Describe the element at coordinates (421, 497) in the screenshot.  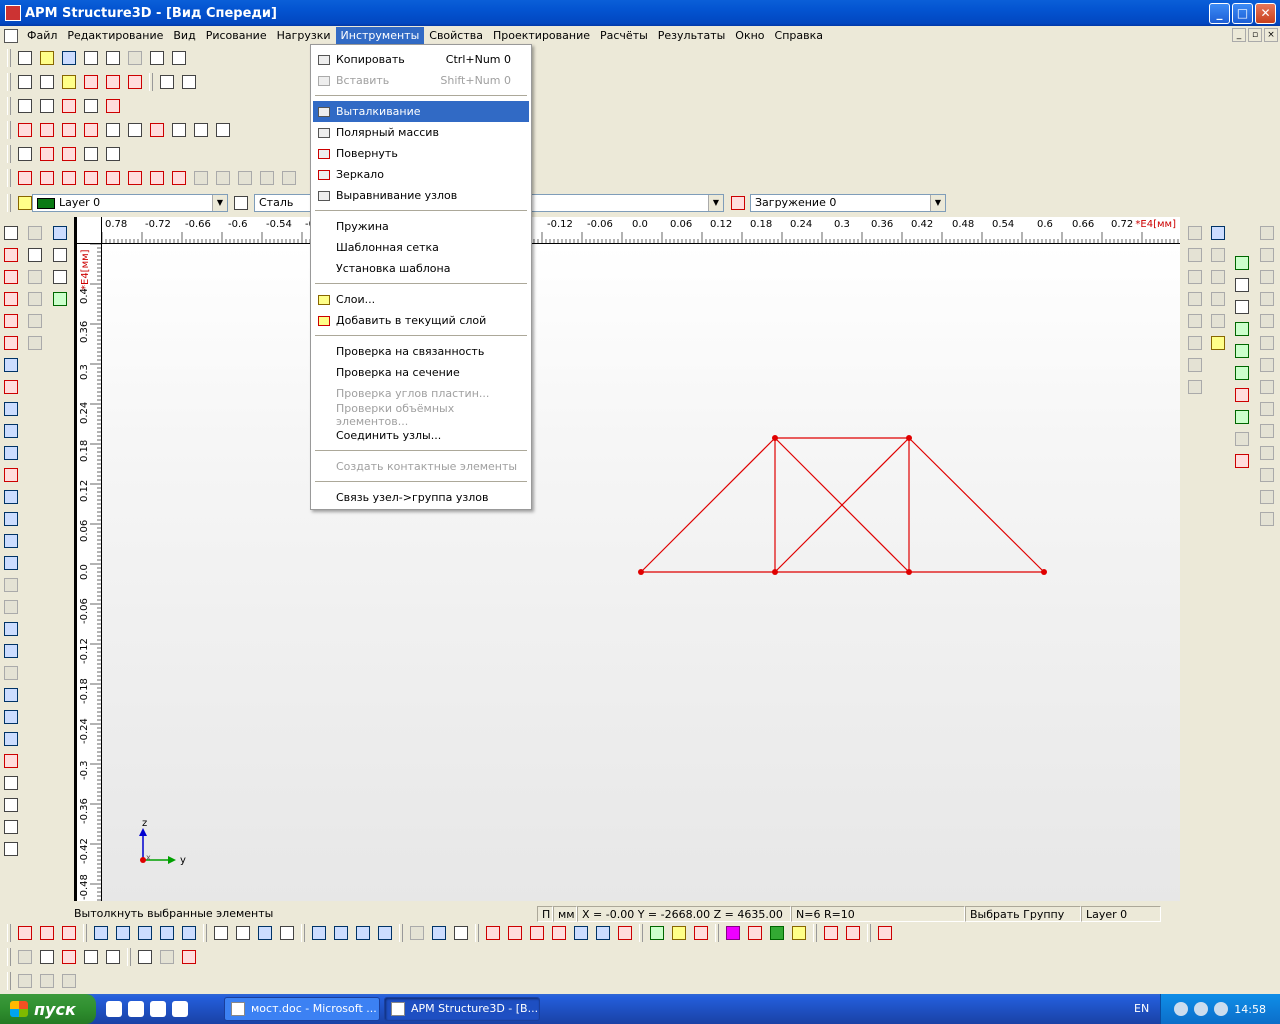
I see `menu-item-node-group-link: Связь узел->группа узлов` at that location.